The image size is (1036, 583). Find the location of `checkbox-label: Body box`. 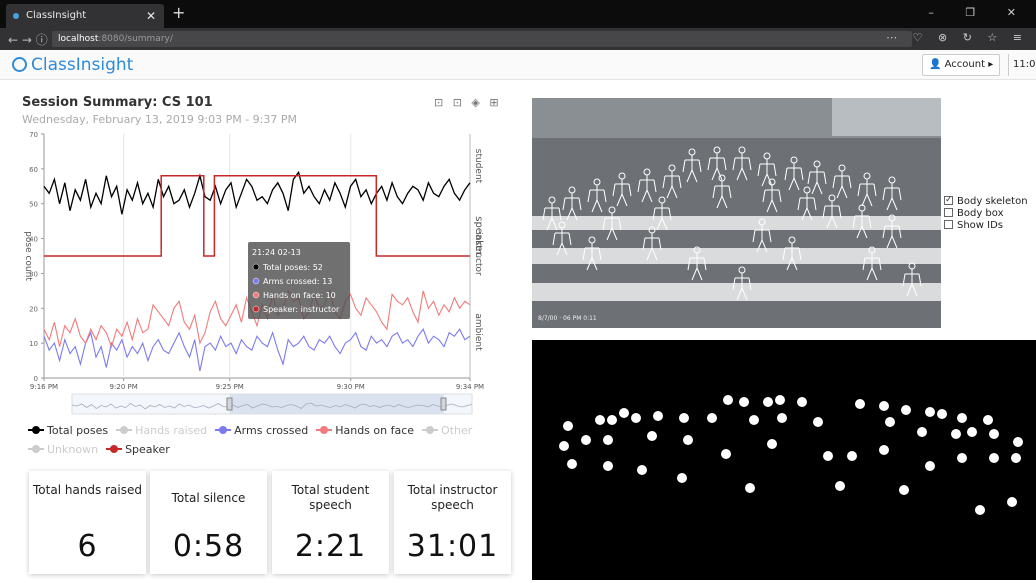

checkbox-label: Body box is located at coordinates (980, 213).